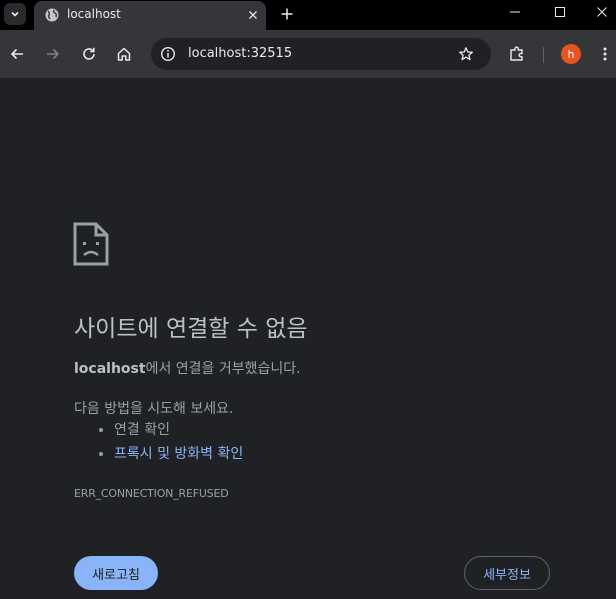  I want to click on chevron-down-icon, so click(15, 14).